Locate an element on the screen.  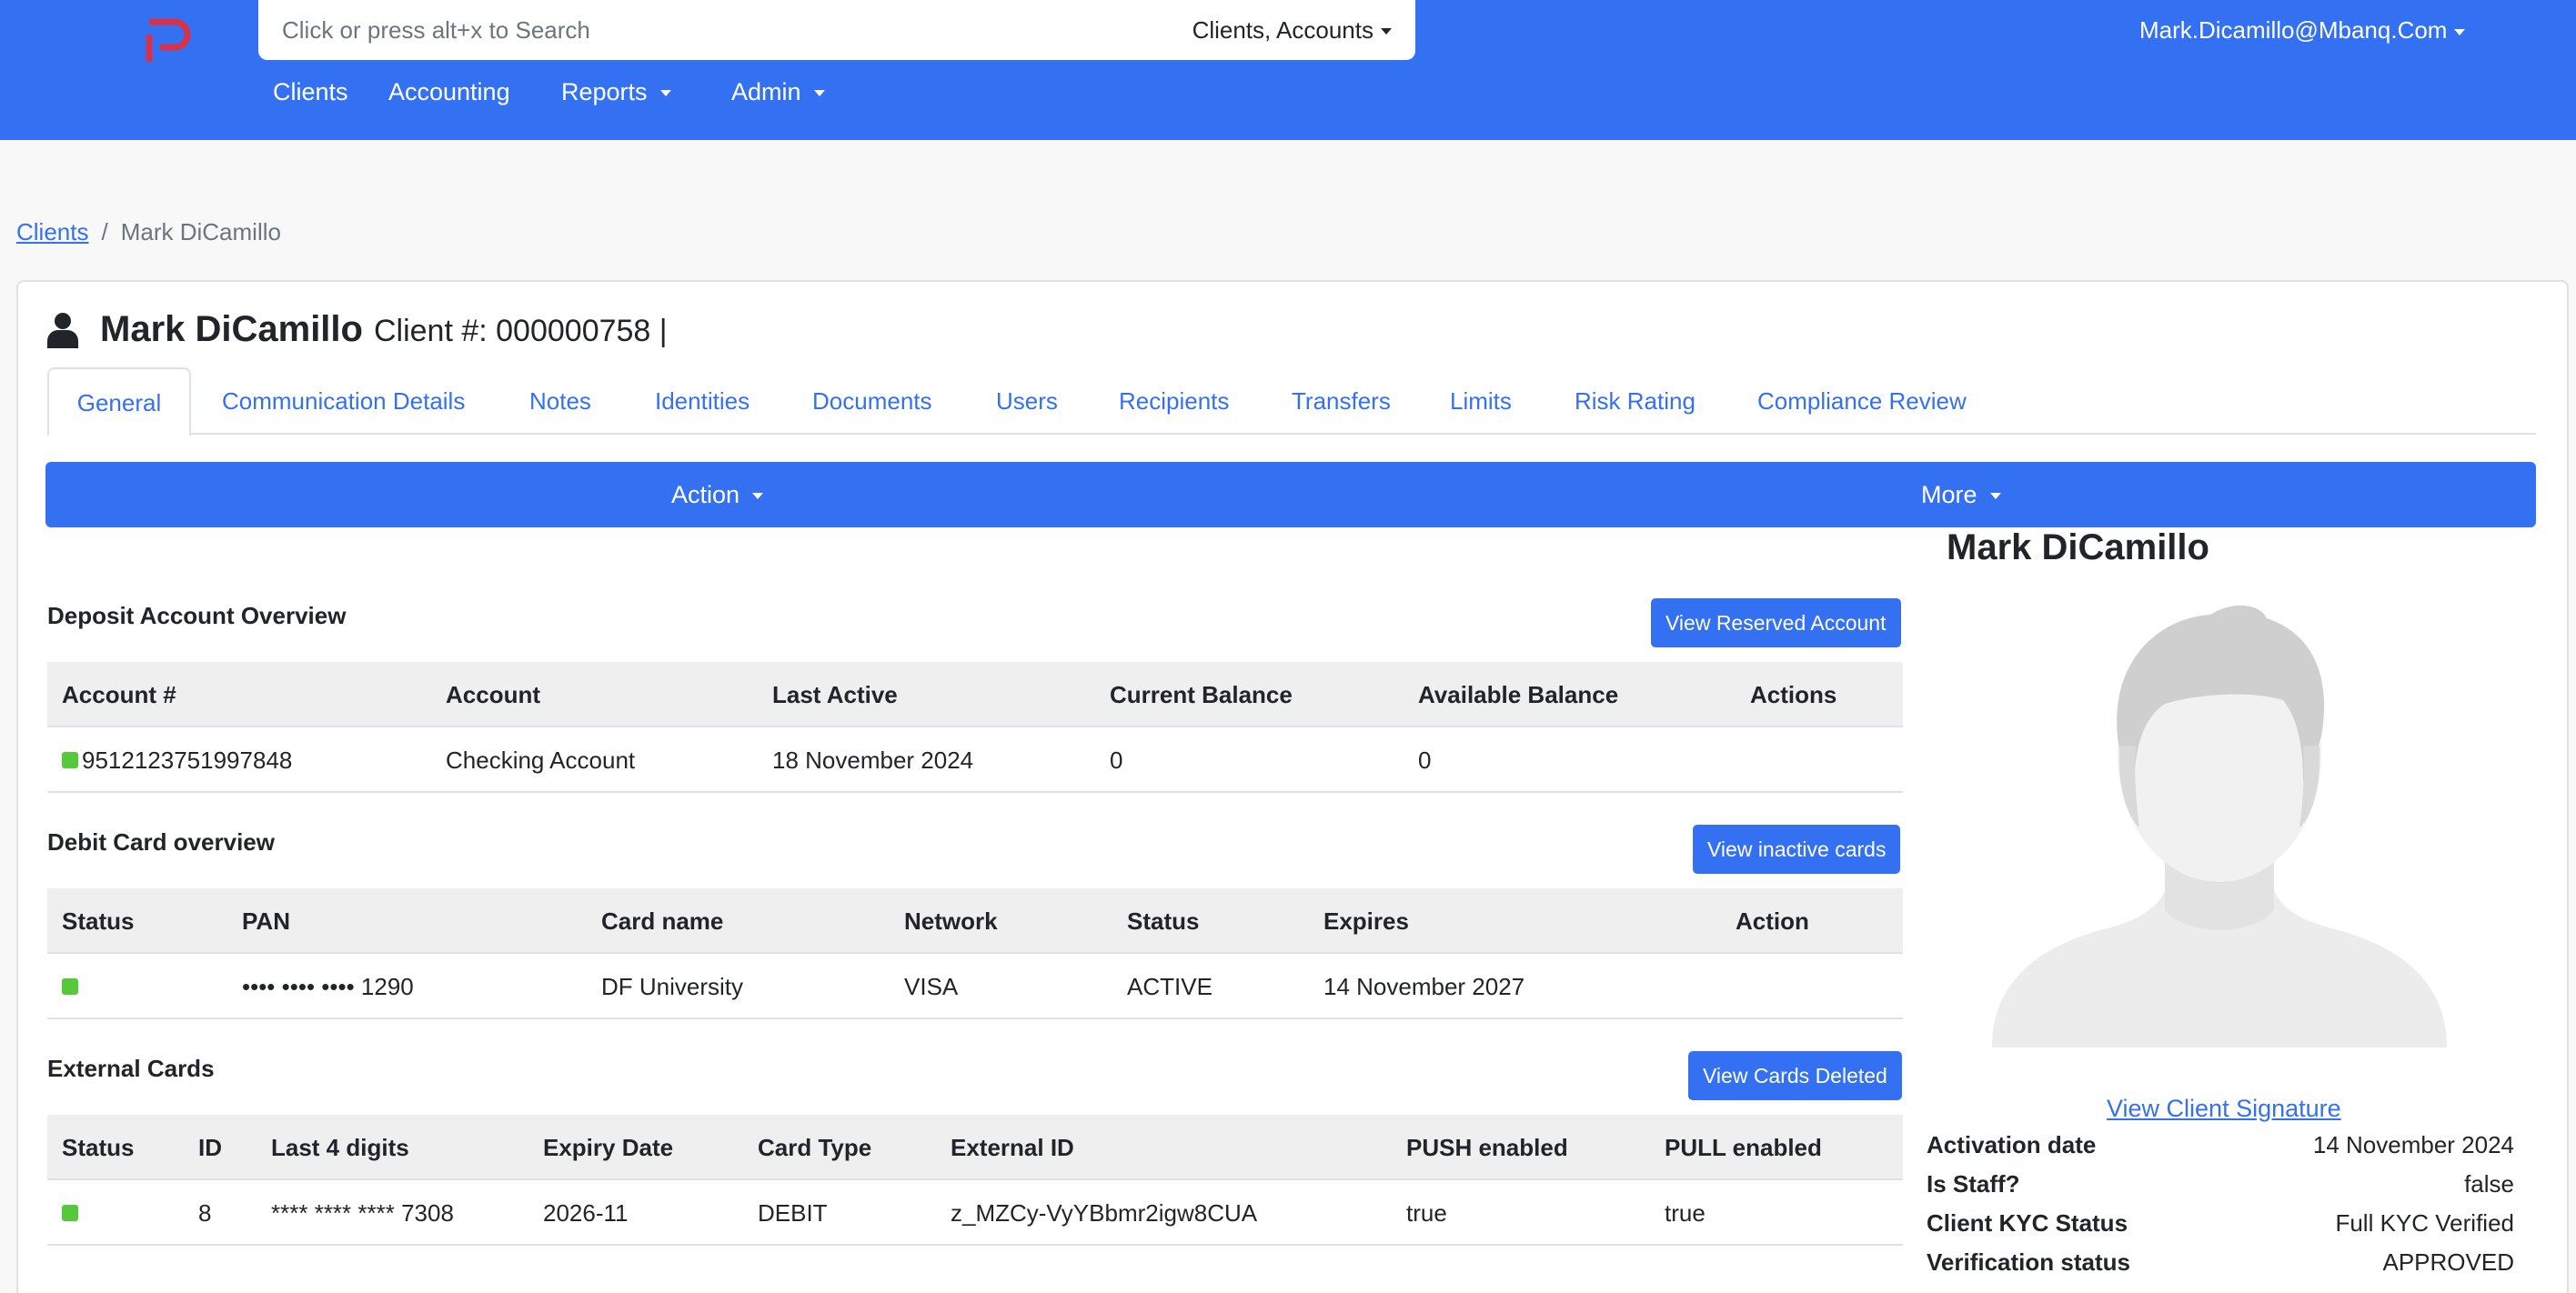
more-dropdown-button: More is located at coordinates (1961, 494).